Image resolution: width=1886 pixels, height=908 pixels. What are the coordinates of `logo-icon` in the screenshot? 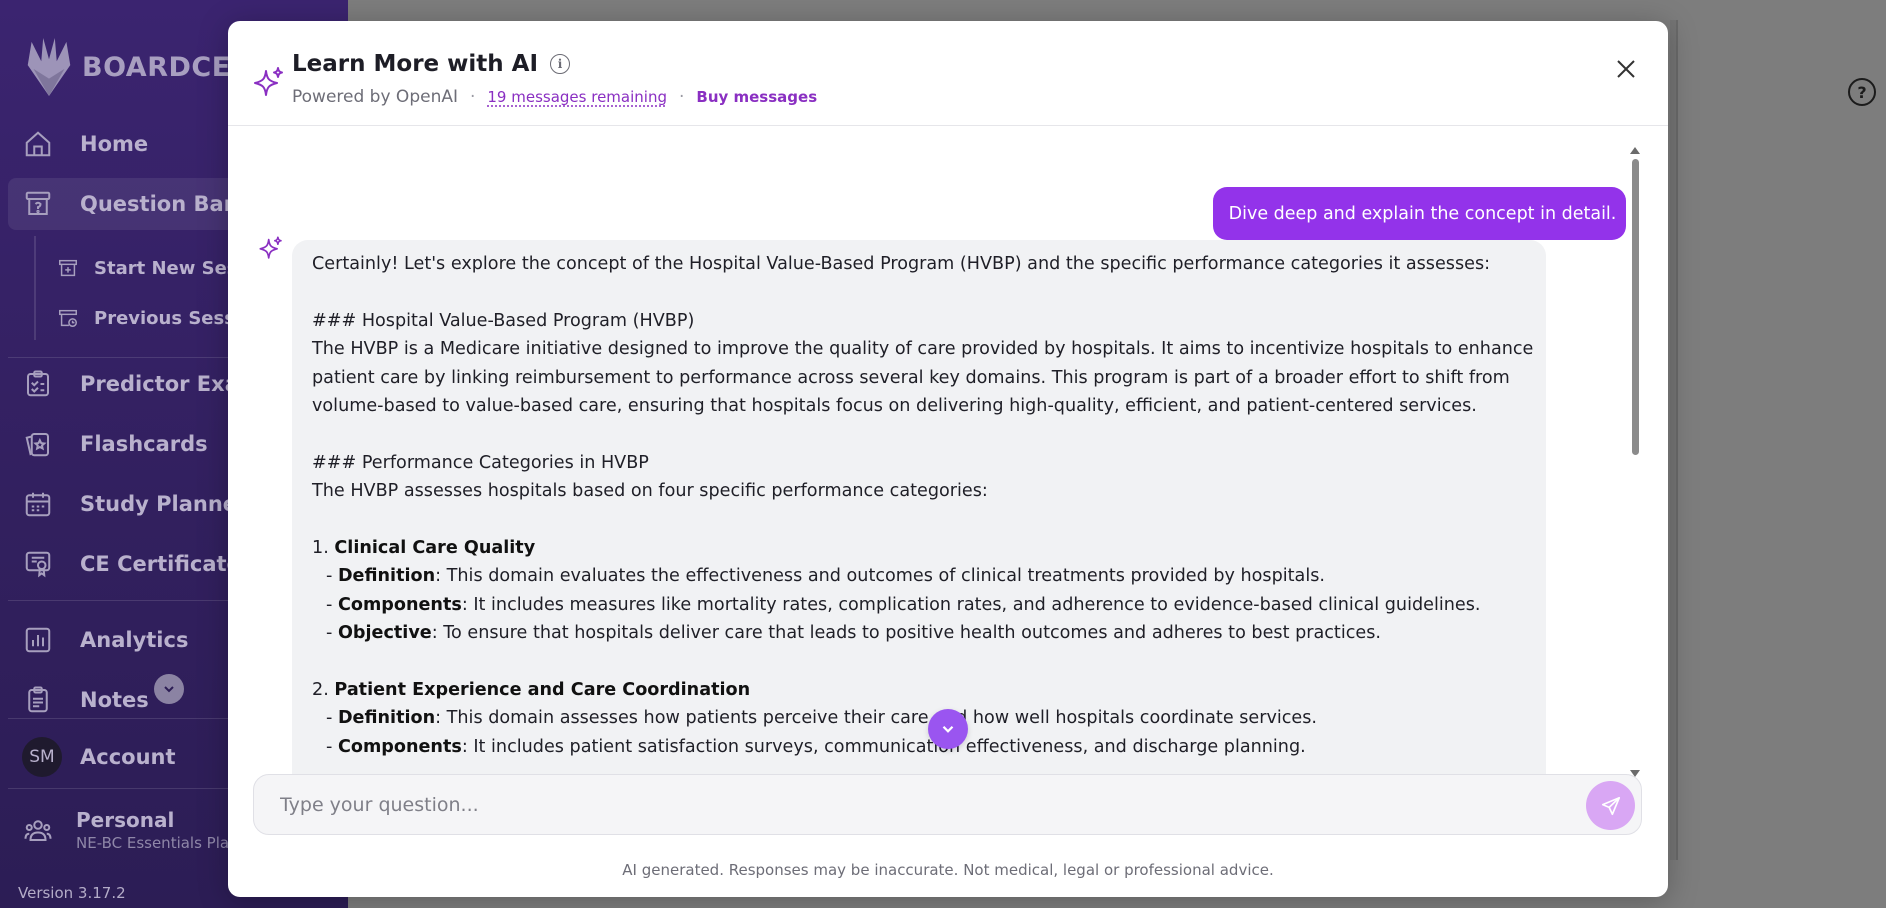 It's located at (49, 67).